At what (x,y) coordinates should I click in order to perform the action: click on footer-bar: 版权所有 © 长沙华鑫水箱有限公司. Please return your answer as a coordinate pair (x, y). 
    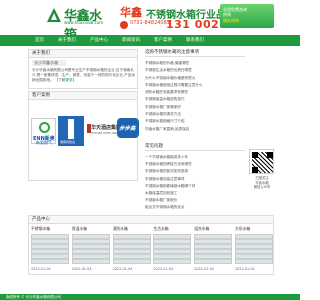
    Looking at the image, I should click on (150, 297).